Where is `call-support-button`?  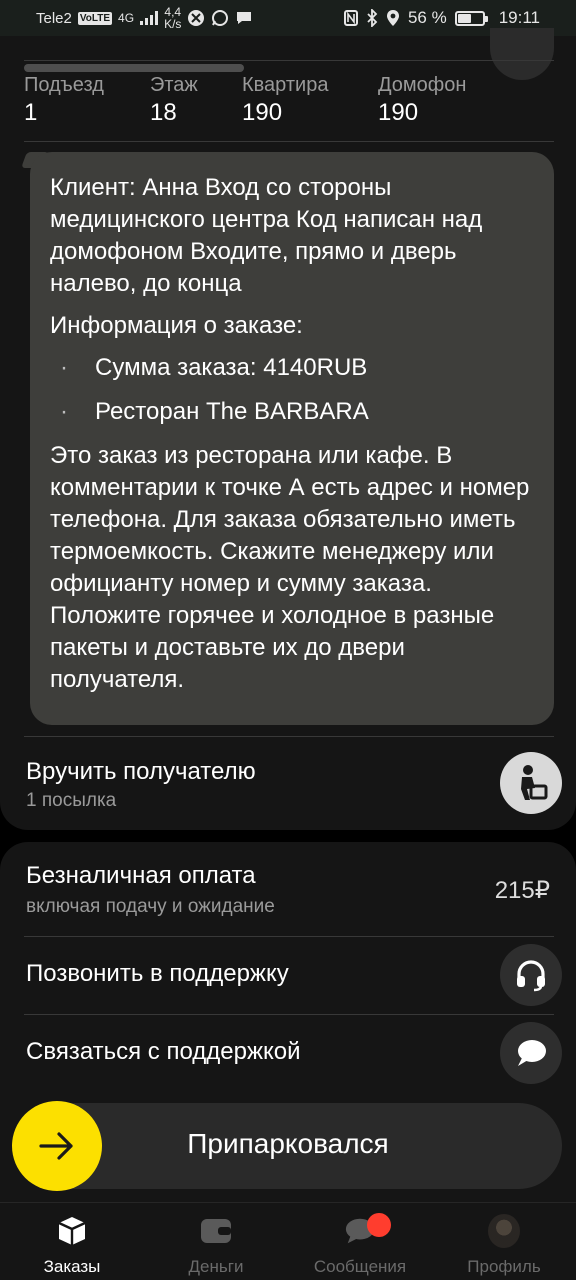 call-support-button is located at coordinates (531, 975).